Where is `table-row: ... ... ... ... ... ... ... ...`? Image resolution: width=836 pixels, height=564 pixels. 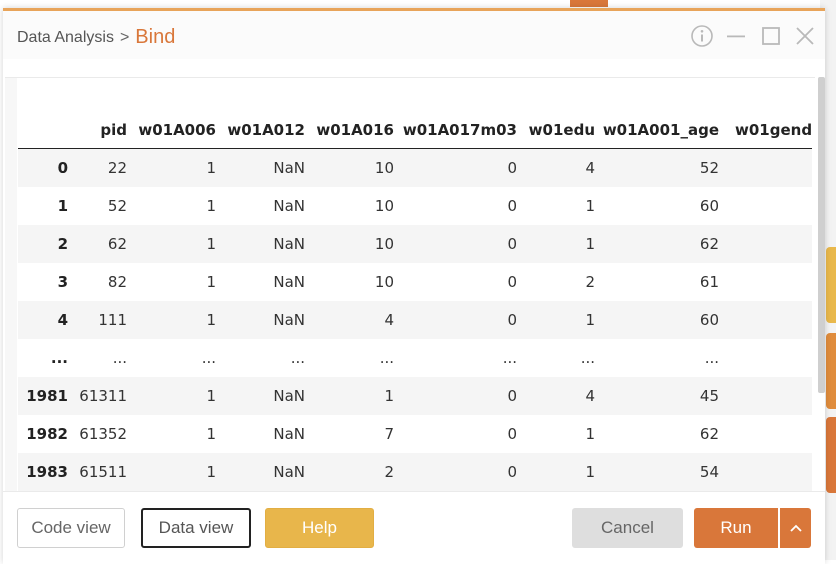
table-row: ... ... ... ... ... ... ... ... is located at coordinates (415, 358).